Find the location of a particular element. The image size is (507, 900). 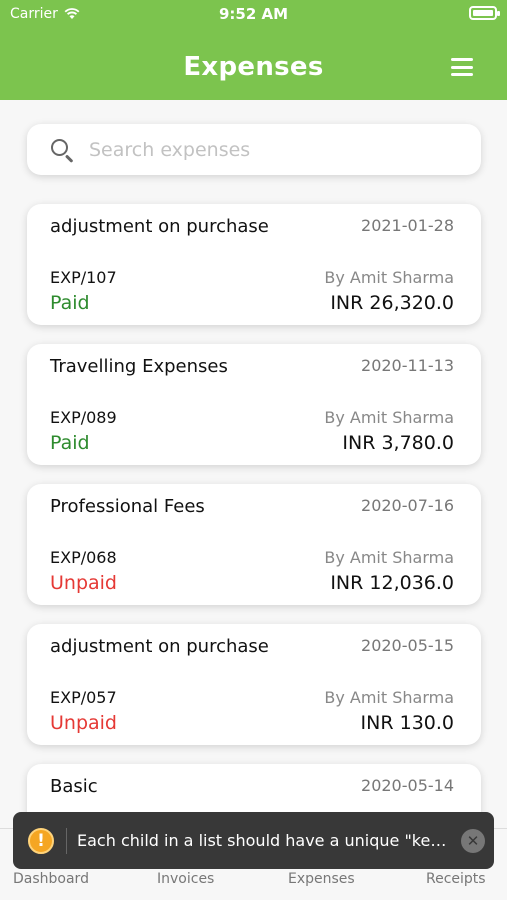

expense-amount: INR 130.0 is located at coordinates (407, 723).